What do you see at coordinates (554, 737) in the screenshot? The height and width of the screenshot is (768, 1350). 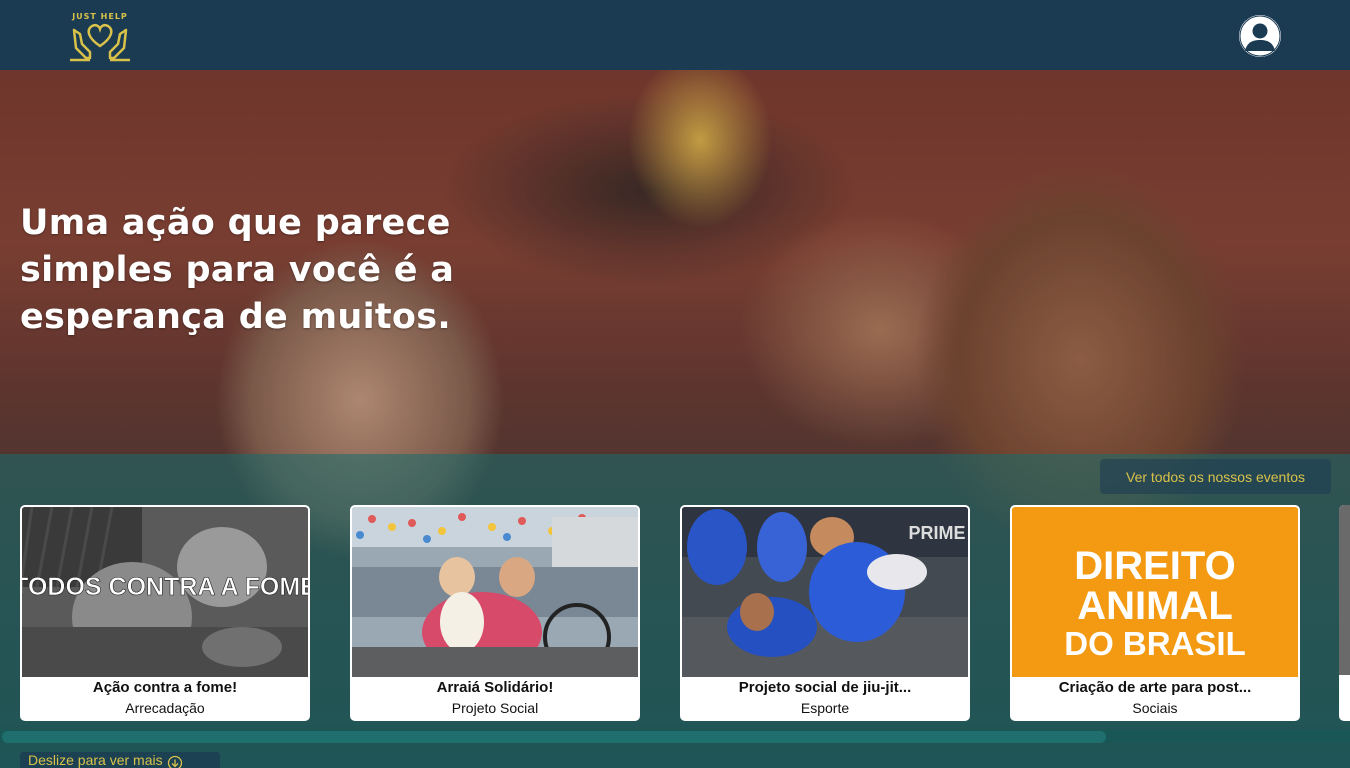 I see `carousel-scrollbar-thumb` at bounding box center [554, 737].